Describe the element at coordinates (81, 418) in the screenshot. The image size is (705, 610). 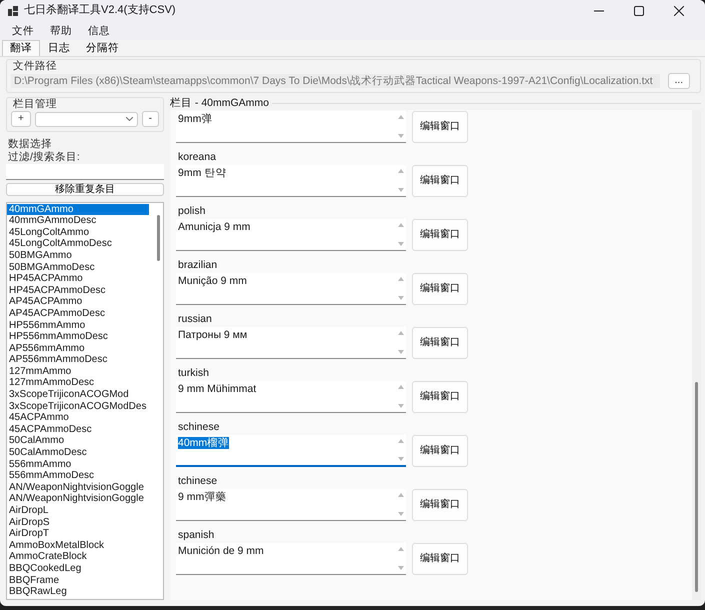
I see `list-item: 45ACPAmmo` at that location.